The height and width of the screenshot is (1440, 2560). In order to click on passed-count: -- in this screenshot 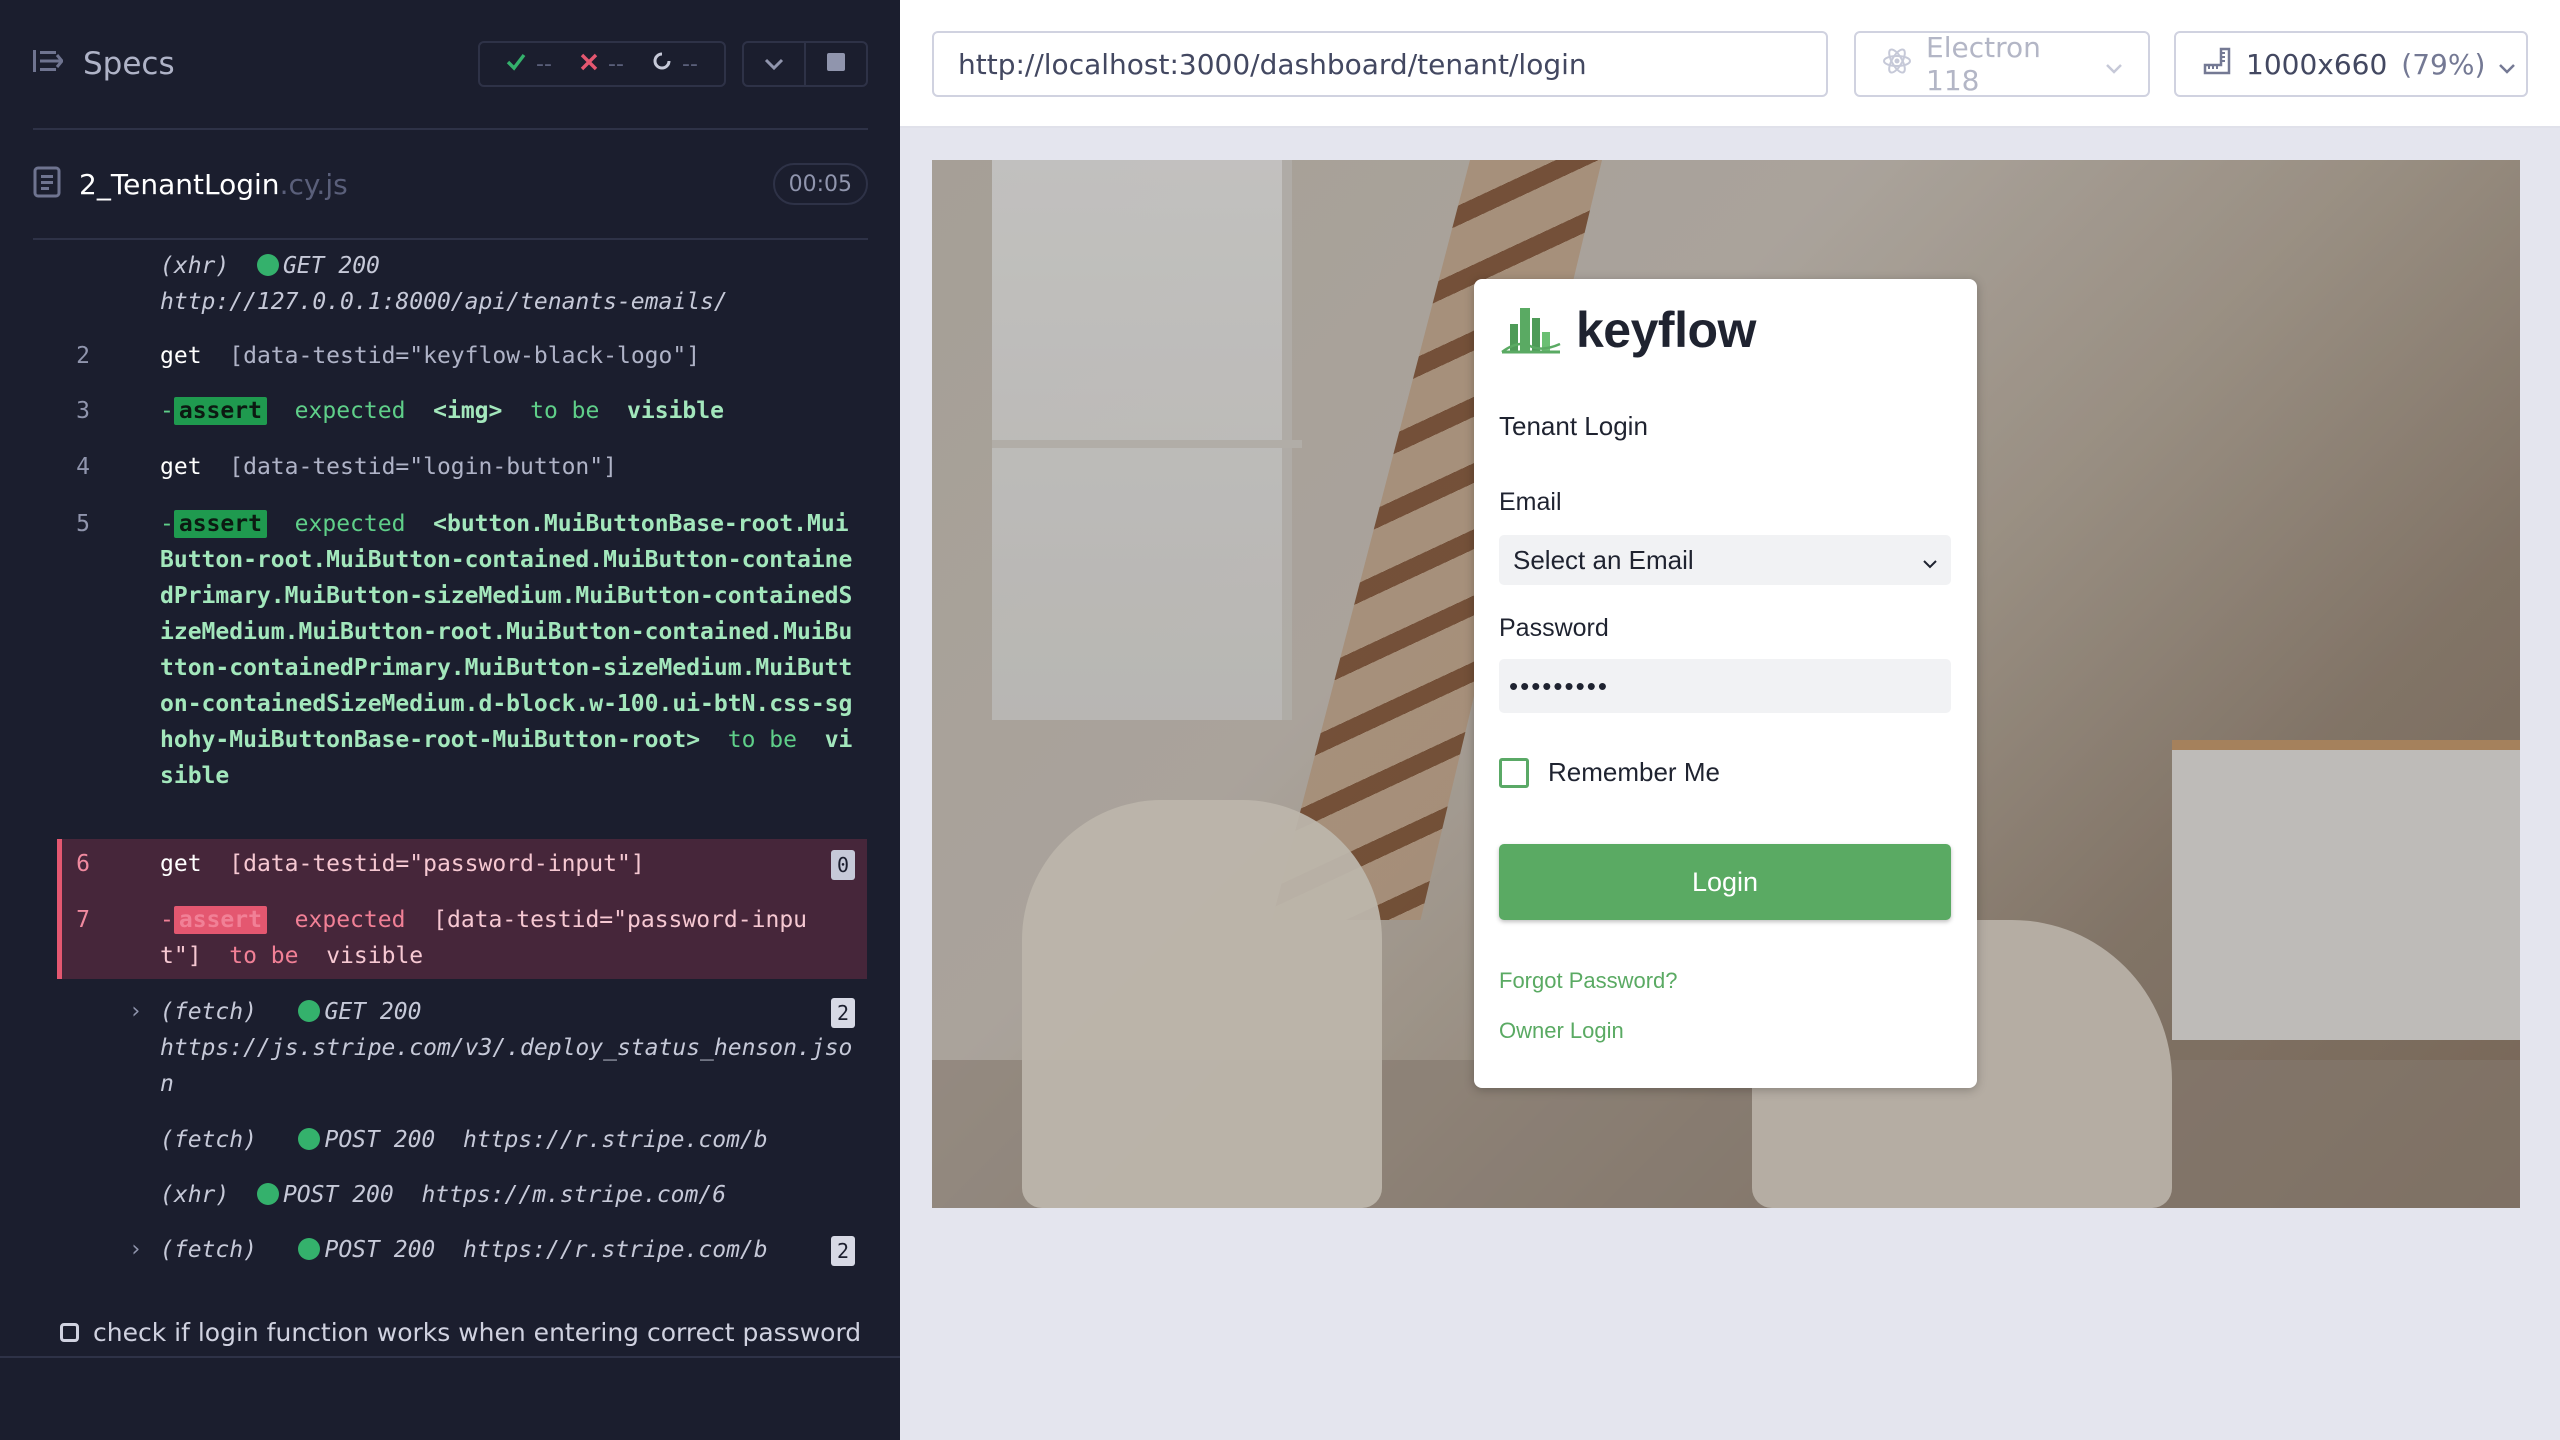, I will do `click(544, 64)`.